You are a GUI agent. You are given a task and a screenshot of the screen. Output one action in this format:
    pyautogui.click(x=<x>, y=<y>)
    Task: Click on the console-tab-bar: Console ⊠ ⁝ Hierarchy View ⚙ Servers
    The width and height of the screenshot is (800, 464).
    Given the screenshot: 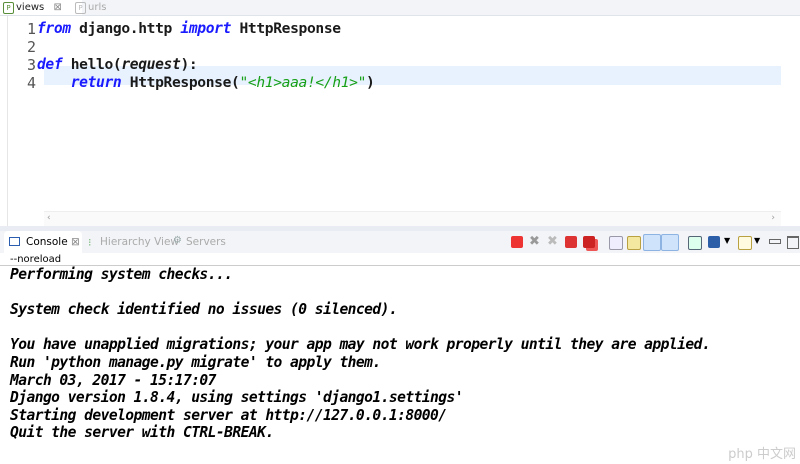 What is the action you would take?
    pyautogui.click(x=400, y=242)
    